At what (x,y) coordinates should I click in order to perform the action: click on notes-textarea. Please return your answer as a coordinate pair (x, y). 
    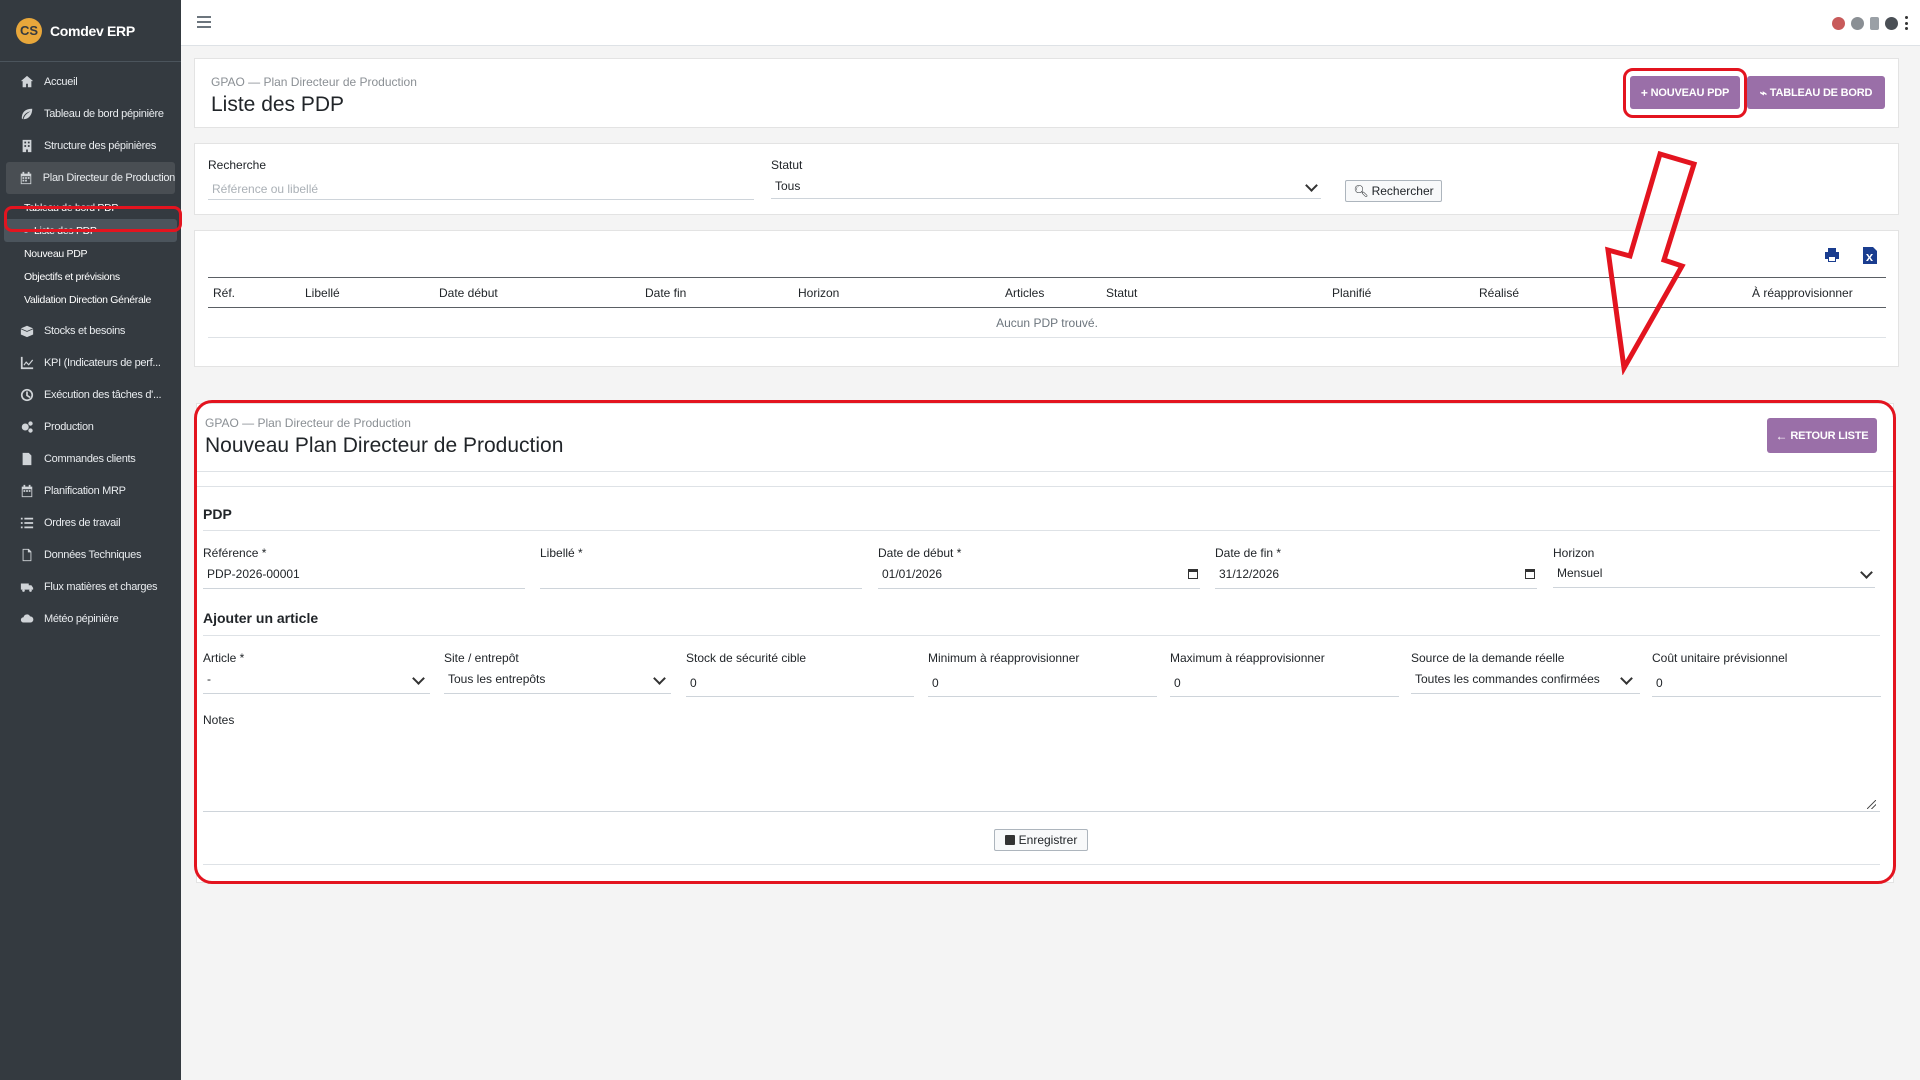
    Looking at the image, I should click on (1041, 771).